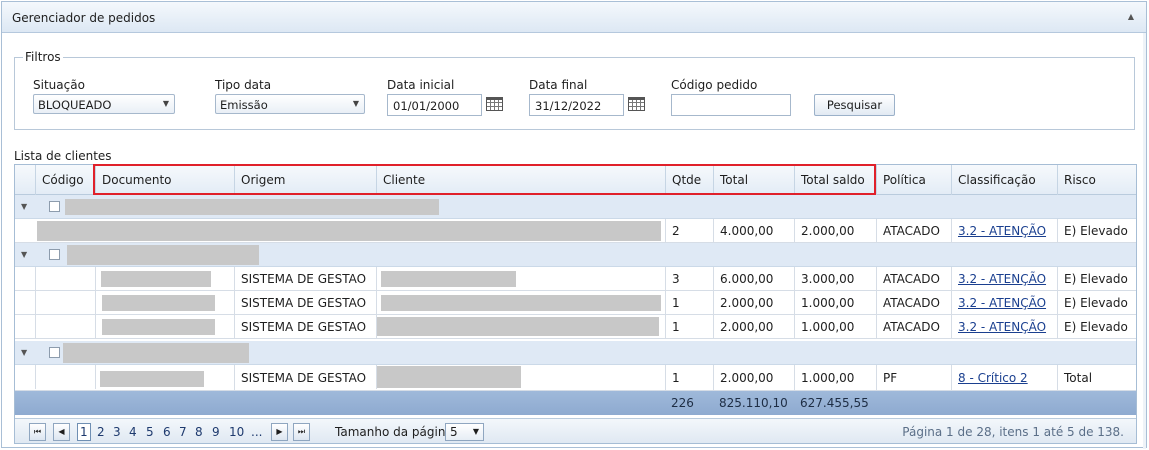  Describe the element at coordinates (133, 432) in the screenshot. I see `page-number: 4` at that location.